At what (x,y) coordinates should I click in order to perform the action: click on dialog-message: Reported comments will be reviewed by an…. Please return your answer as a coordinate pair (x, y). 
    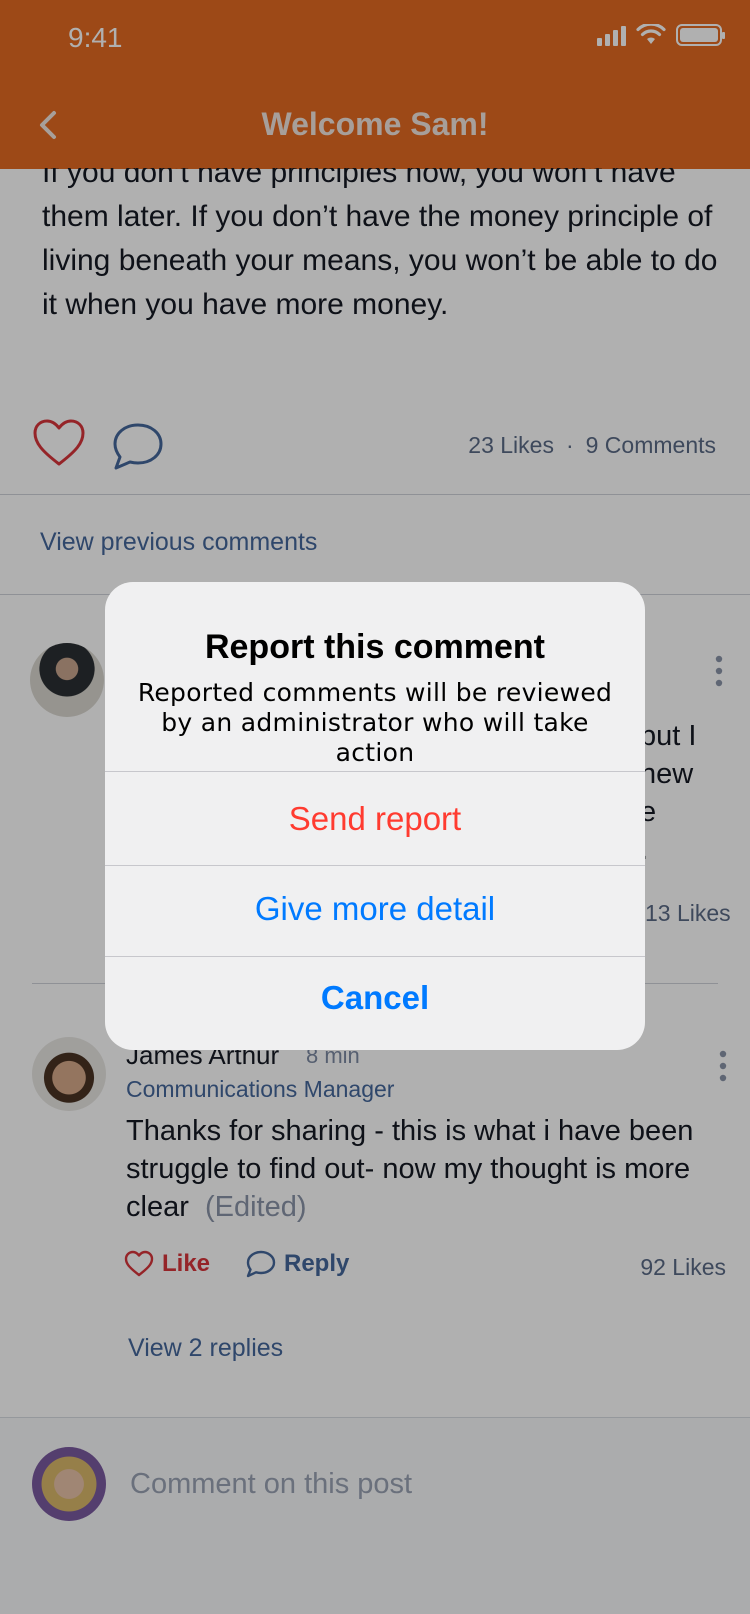
    Looking at the image, I should click on (375, 722).